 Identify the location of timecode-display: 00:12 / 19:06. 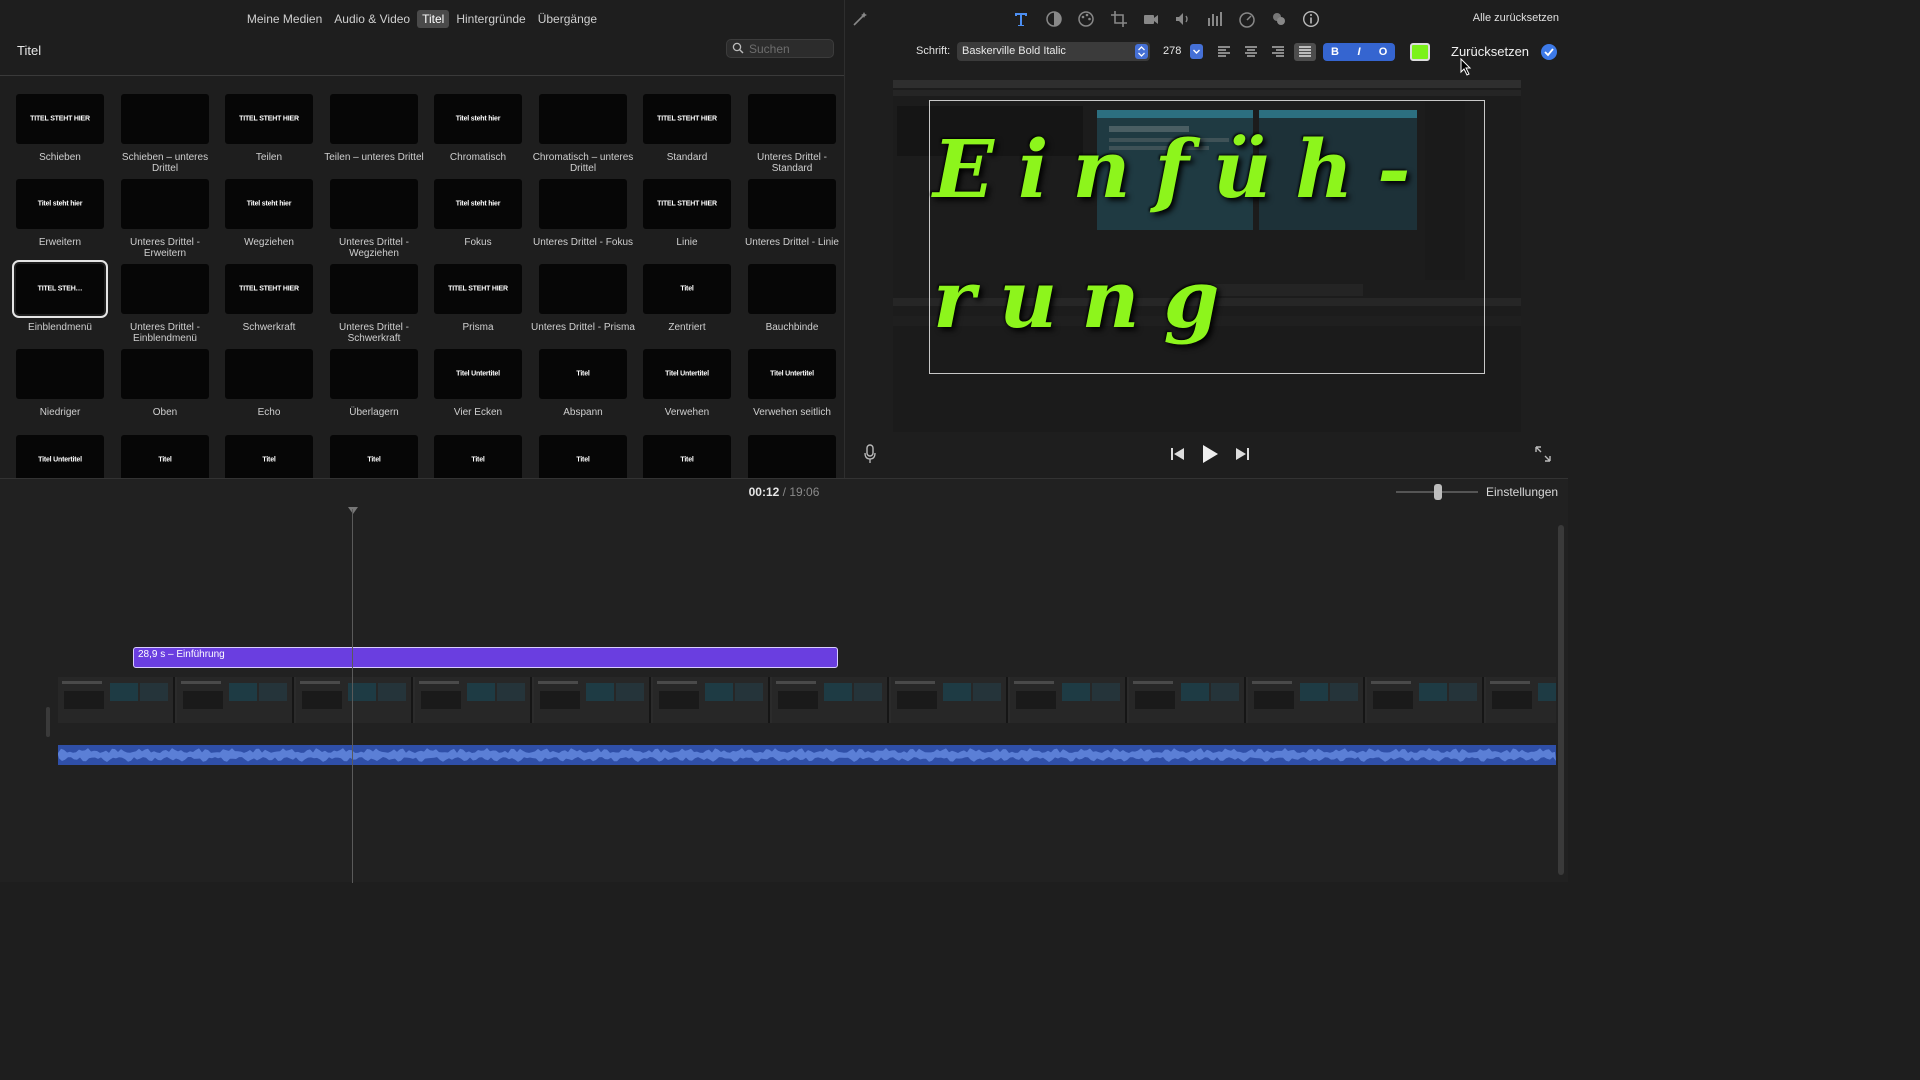
(784, 492).